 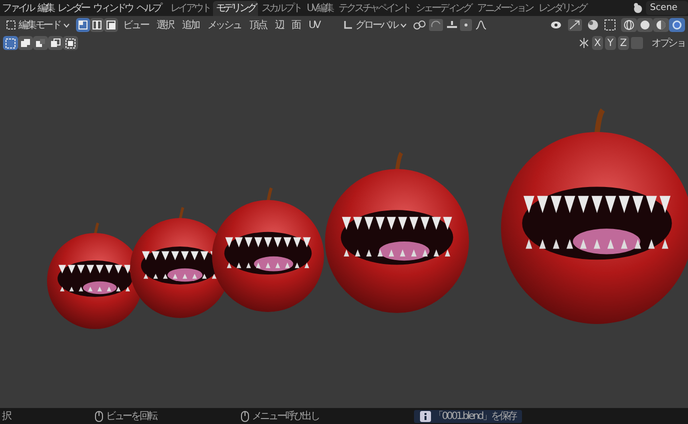 I want to click on axis-button: Z, so click(x=623, y=43).